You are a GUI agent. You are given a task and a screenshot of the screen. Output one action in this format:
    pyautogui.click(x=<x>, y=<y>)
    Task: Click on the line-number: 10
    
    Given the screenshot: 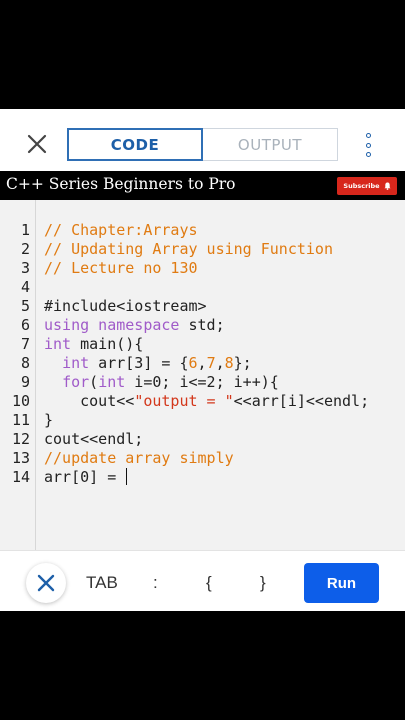 What is the action you would take?
    pyautogui.click(x=20, y=401)
    